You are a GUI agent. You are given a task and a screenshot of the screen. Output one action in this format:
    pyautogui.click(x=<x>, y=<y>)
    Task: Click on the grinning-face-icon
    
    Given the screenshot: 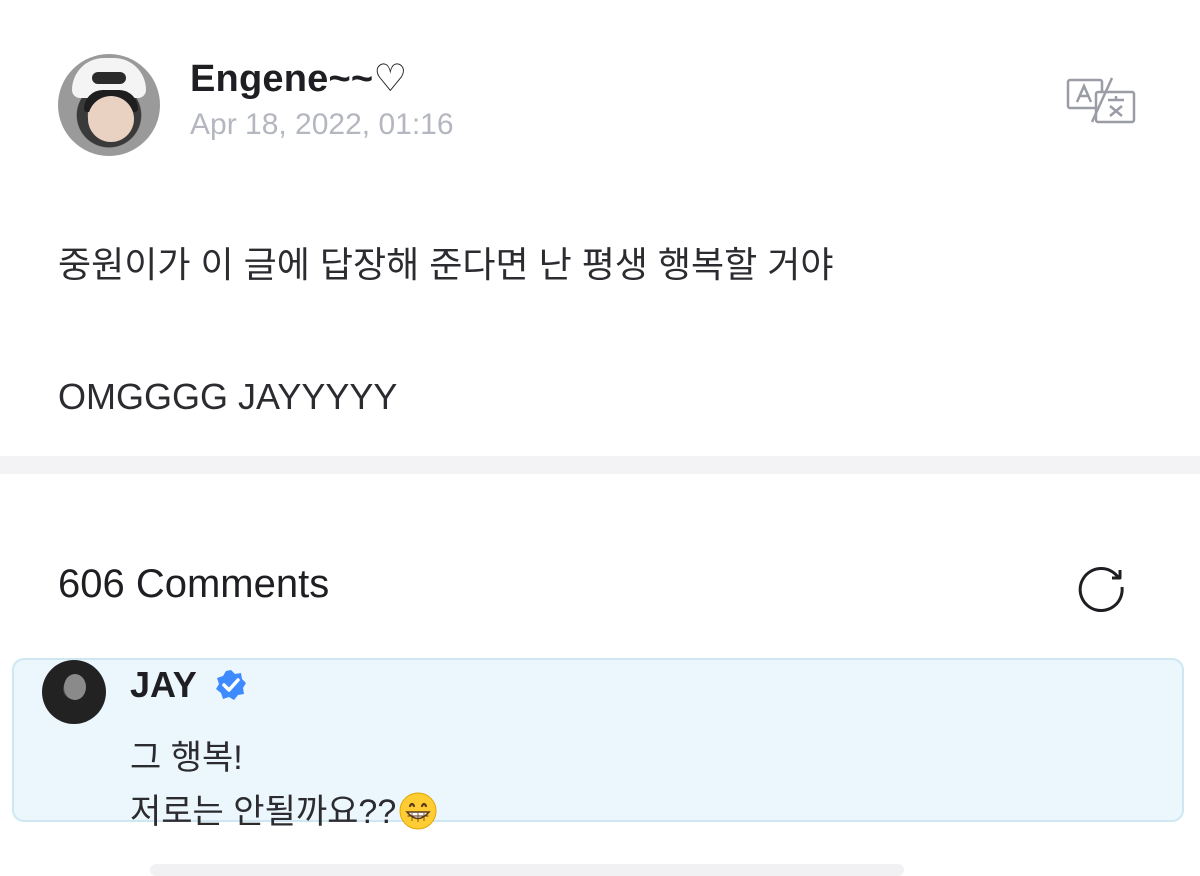 What is the action you would take?
    pyautogui.click(x=418, y=811)
    